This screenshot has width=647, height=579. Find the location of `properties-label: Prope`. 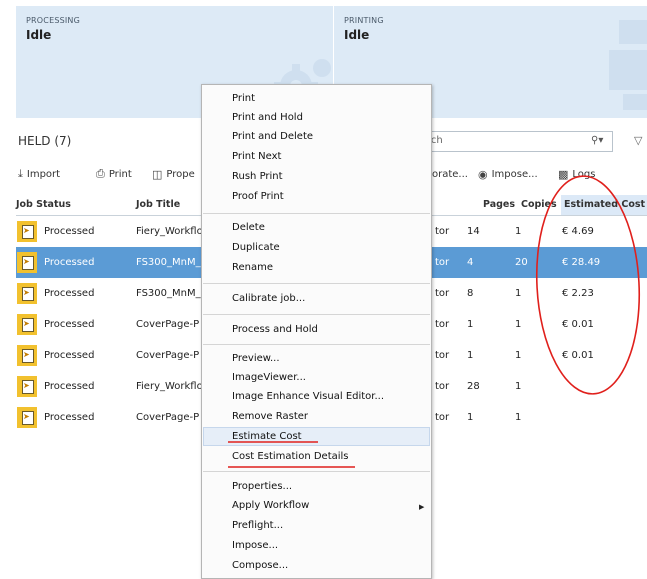

properties-label: Prope is located at coordinates (180, 174).